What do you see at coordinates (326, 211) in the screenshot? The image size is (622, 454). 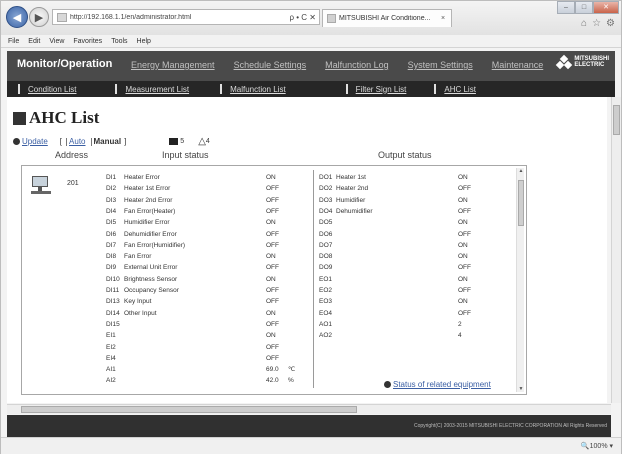 I see `output-id: DO4` at bounding box center [326, 211].